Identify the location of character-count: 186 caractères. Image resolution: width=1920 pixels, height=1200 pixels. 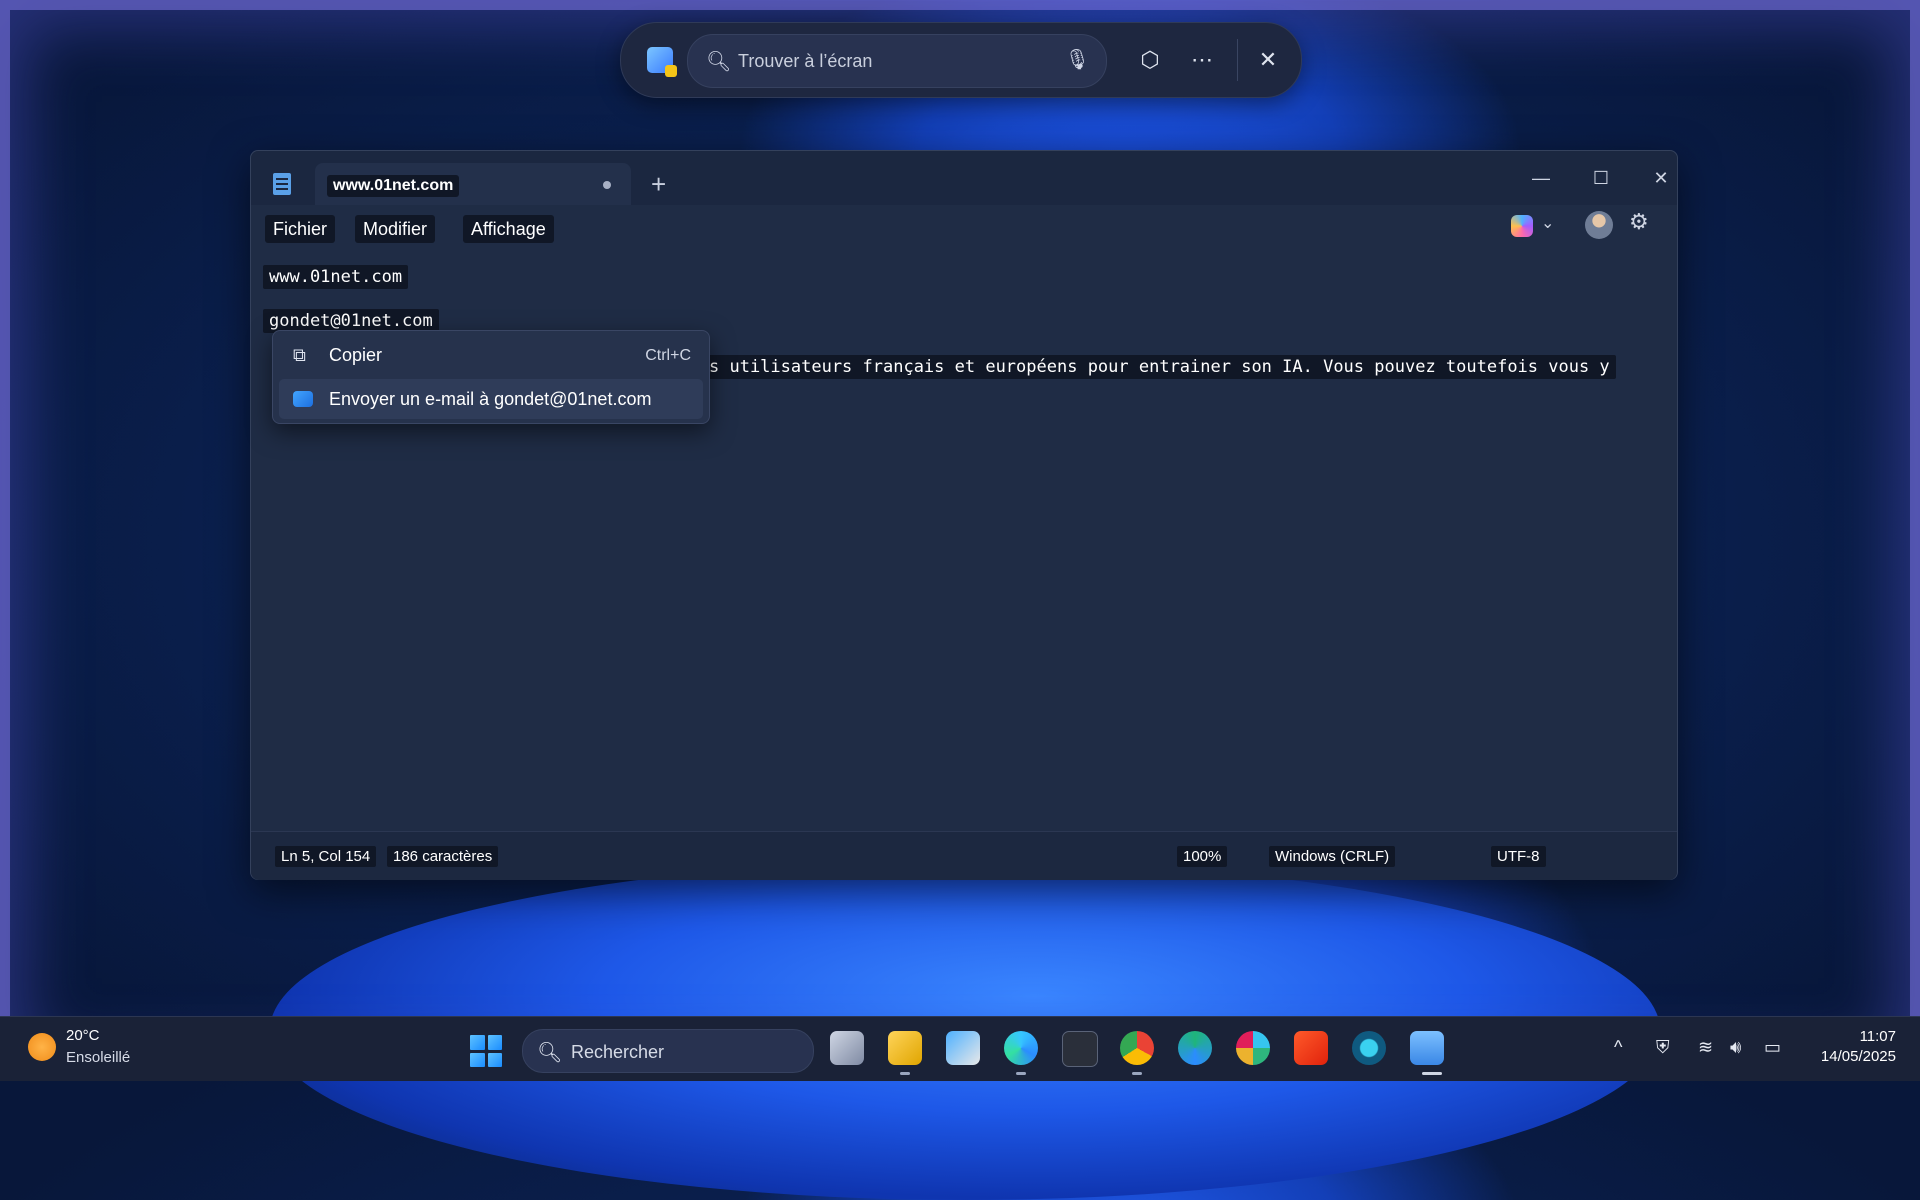
(443, 856).